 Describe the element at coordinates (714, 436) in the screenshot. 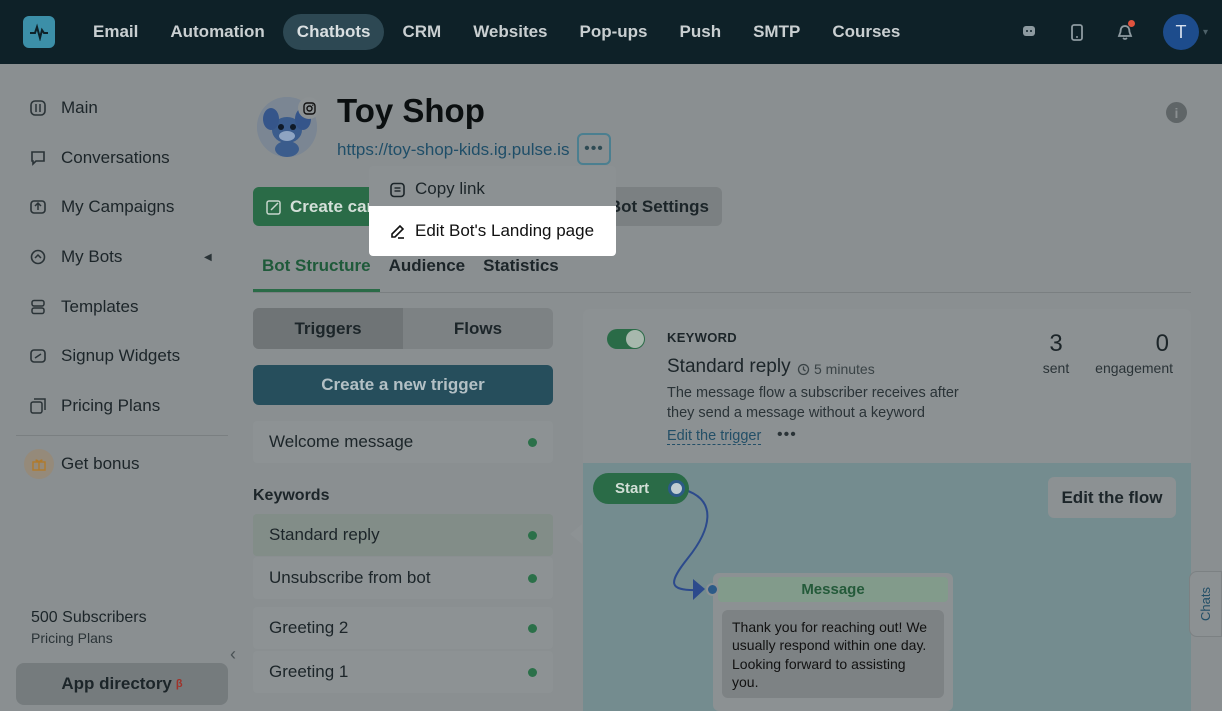

I see `edit-trigger-link: Edit the trigger` at that location.